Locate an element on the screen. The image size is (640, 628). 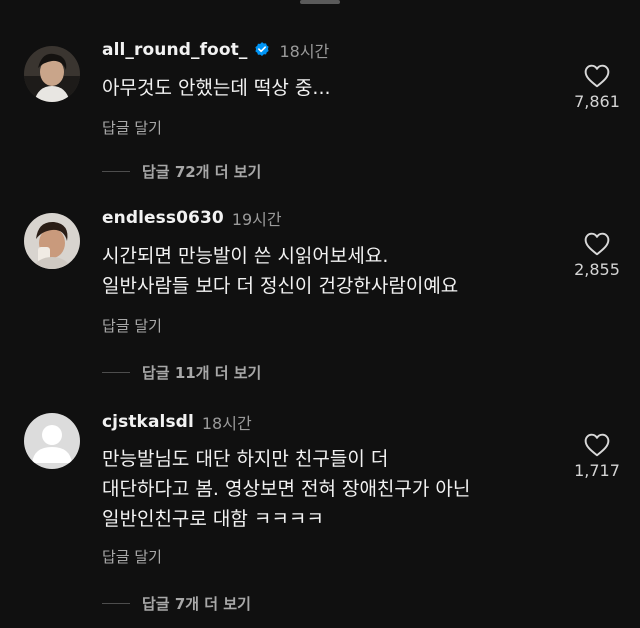
like-control: 2,855 is located at coordinates (597, 255).